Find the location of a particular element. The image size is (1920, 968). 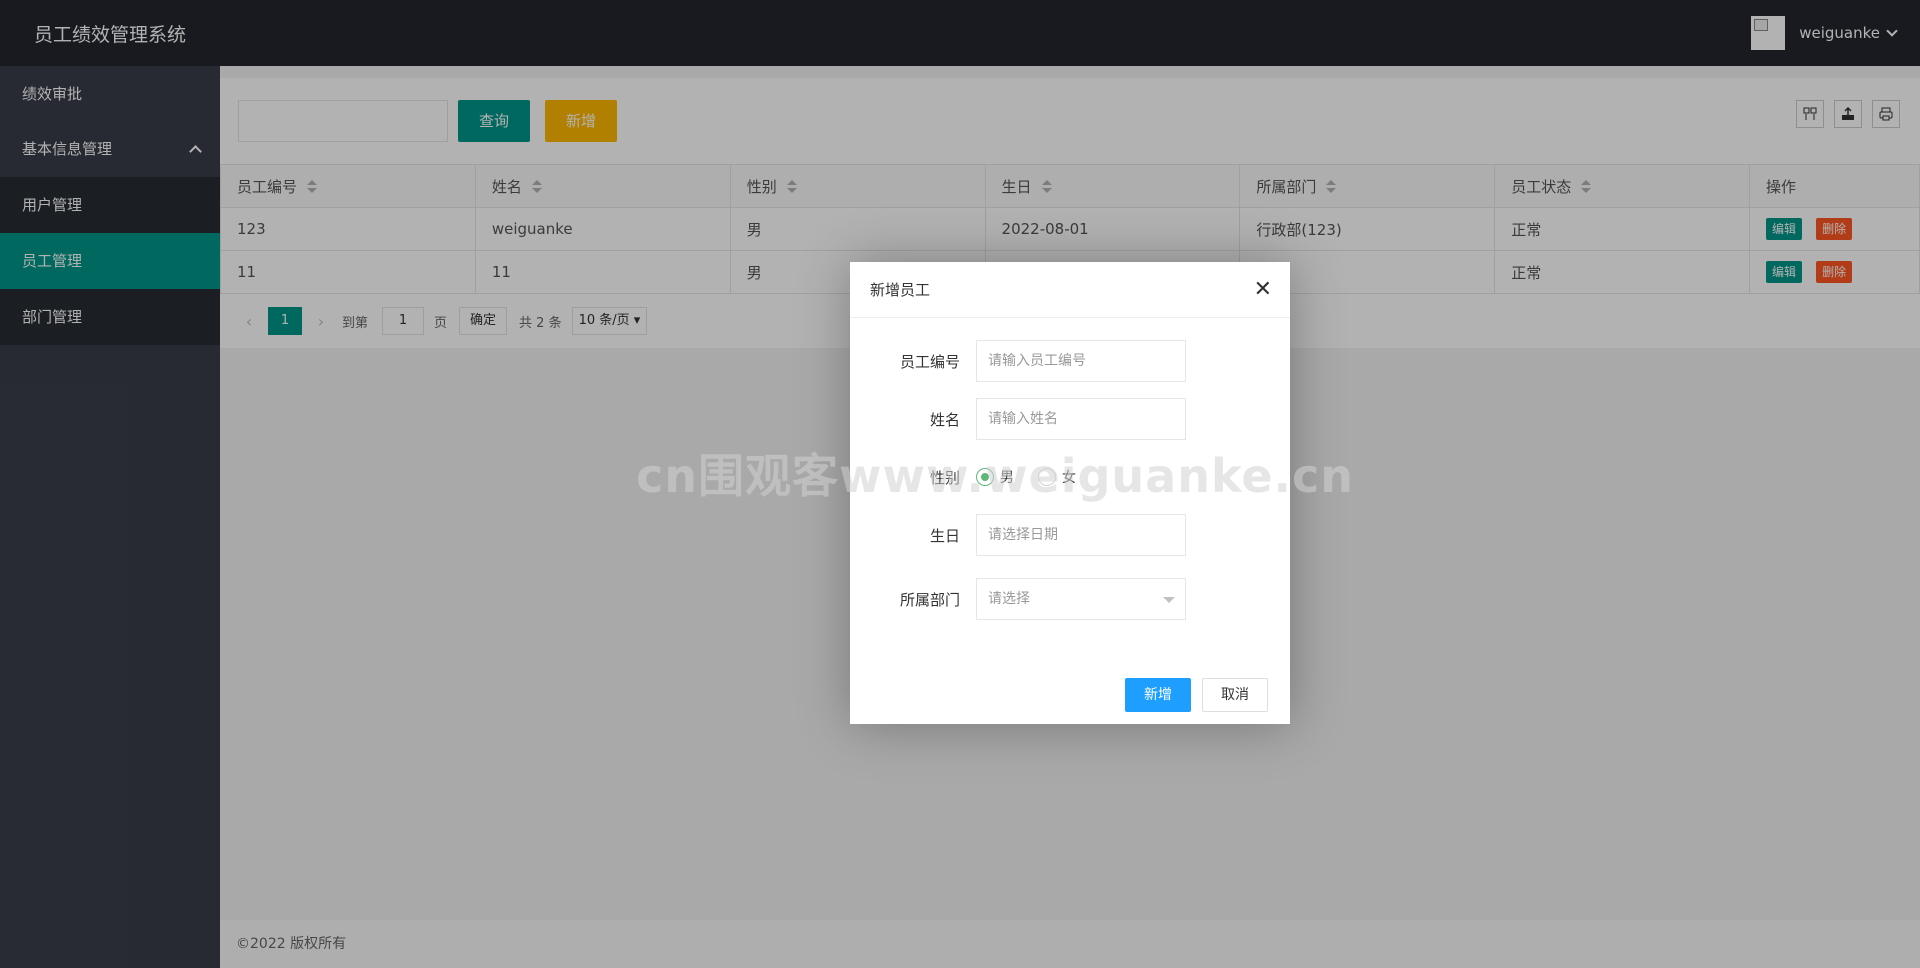

watermark: cn围观客www.weiguanke.cn is located at coordinates (995, 476).